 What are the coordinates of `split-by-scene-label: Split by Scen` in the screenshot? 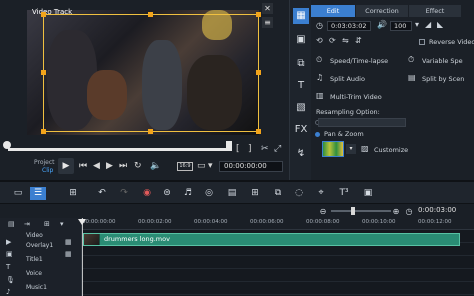 It's located at (443, 79).